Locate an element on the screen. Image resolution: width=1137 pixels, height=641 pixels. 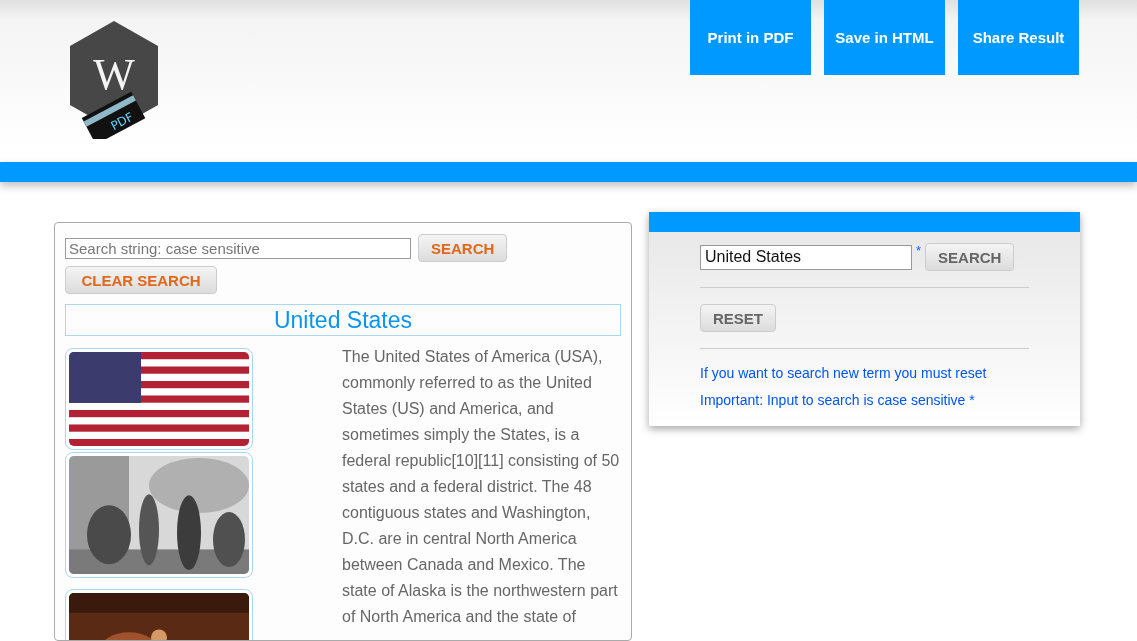
header-button: Save in HTML is located at coordinates (884, 37).